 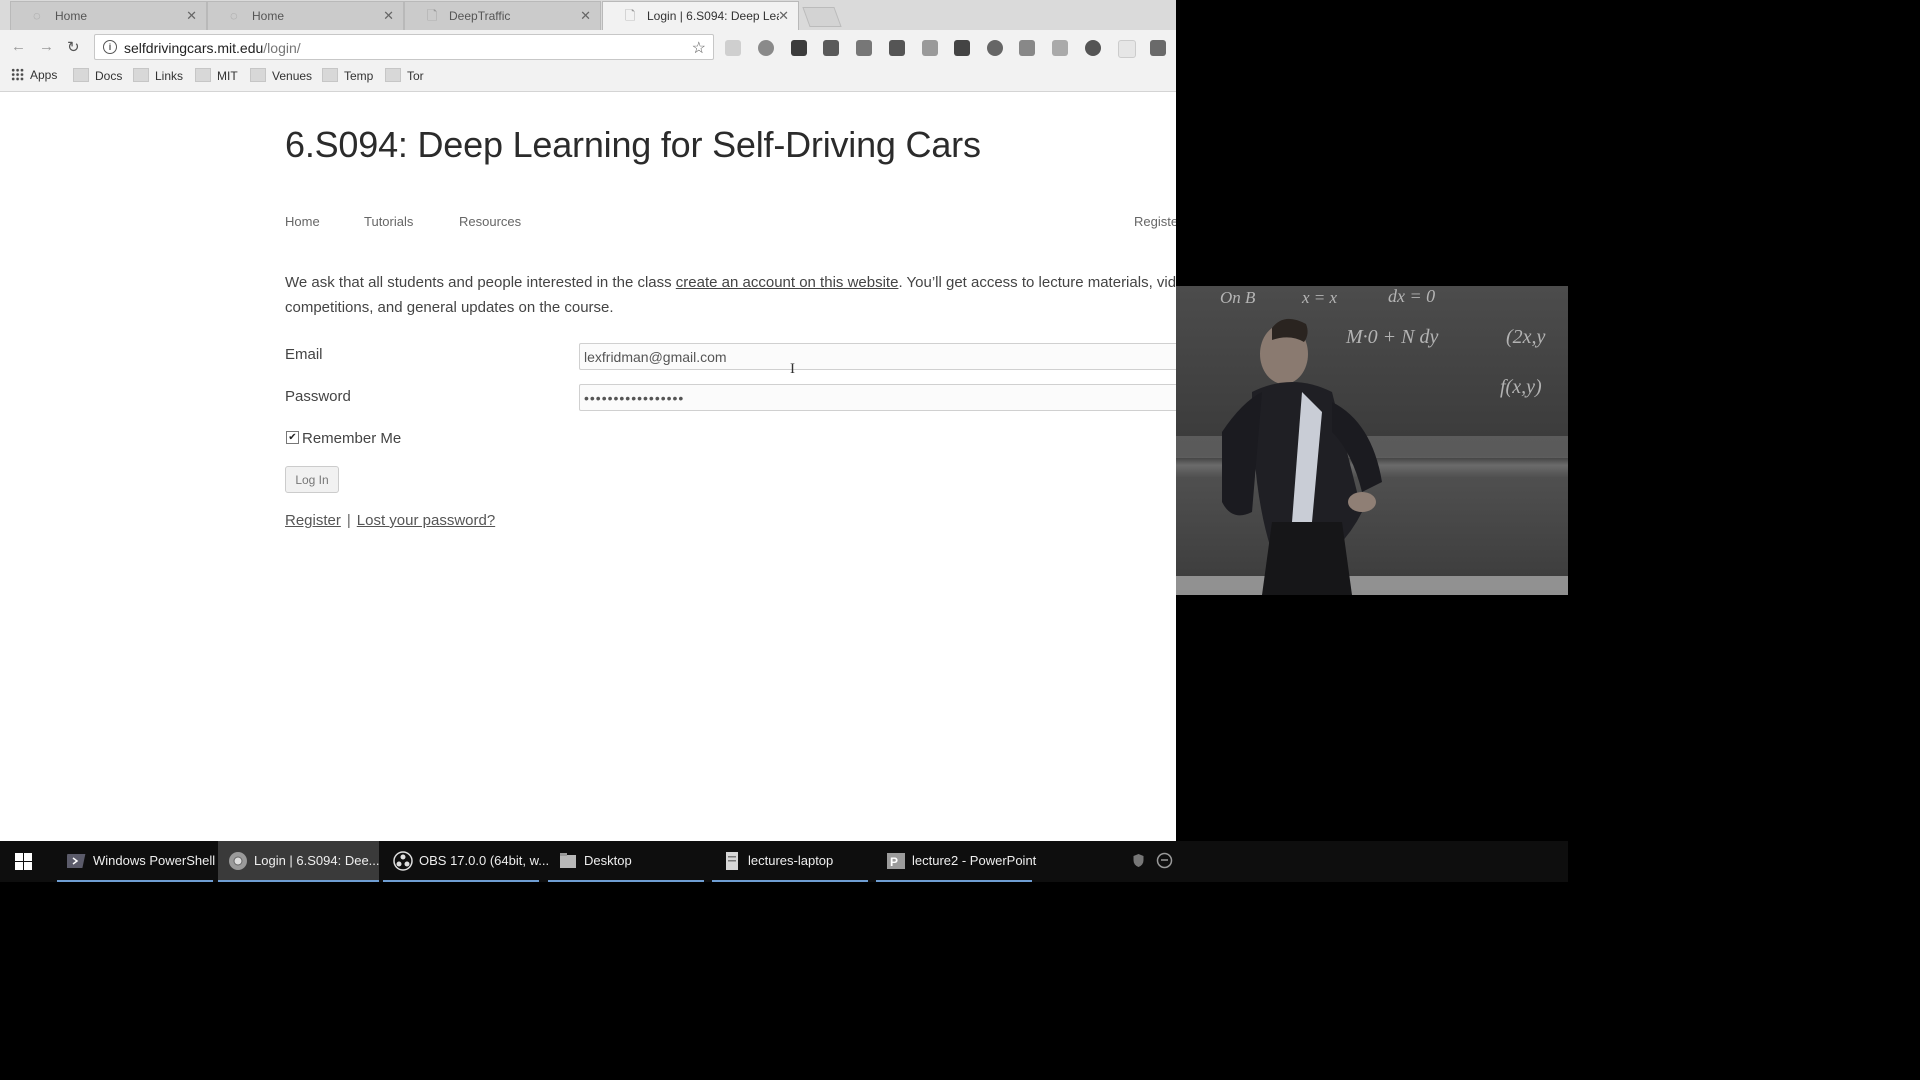 I want to click on bookmark-mit: MIT, so click(x=216, y=75).